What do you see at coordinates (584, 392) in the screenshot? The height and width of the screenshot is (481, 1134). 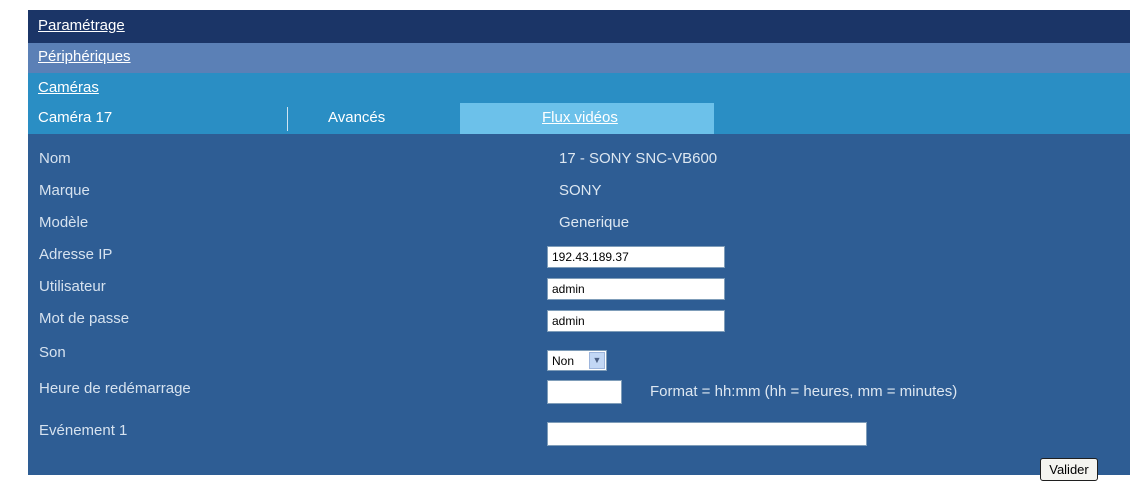 I see `heure-redemarrage-field` at bounding box center [584, 392].